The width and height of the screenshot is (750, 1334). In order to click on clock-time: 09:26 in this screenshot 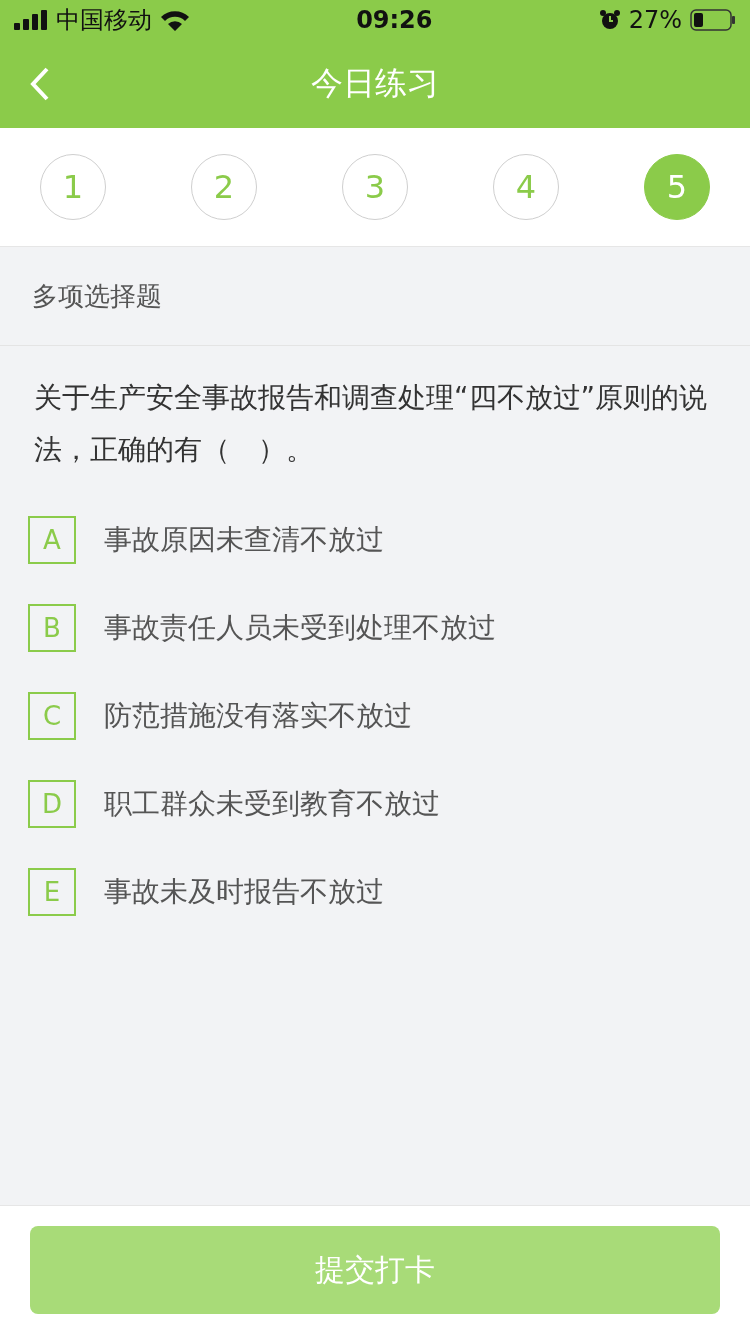, I will do `click(394, 20)`.